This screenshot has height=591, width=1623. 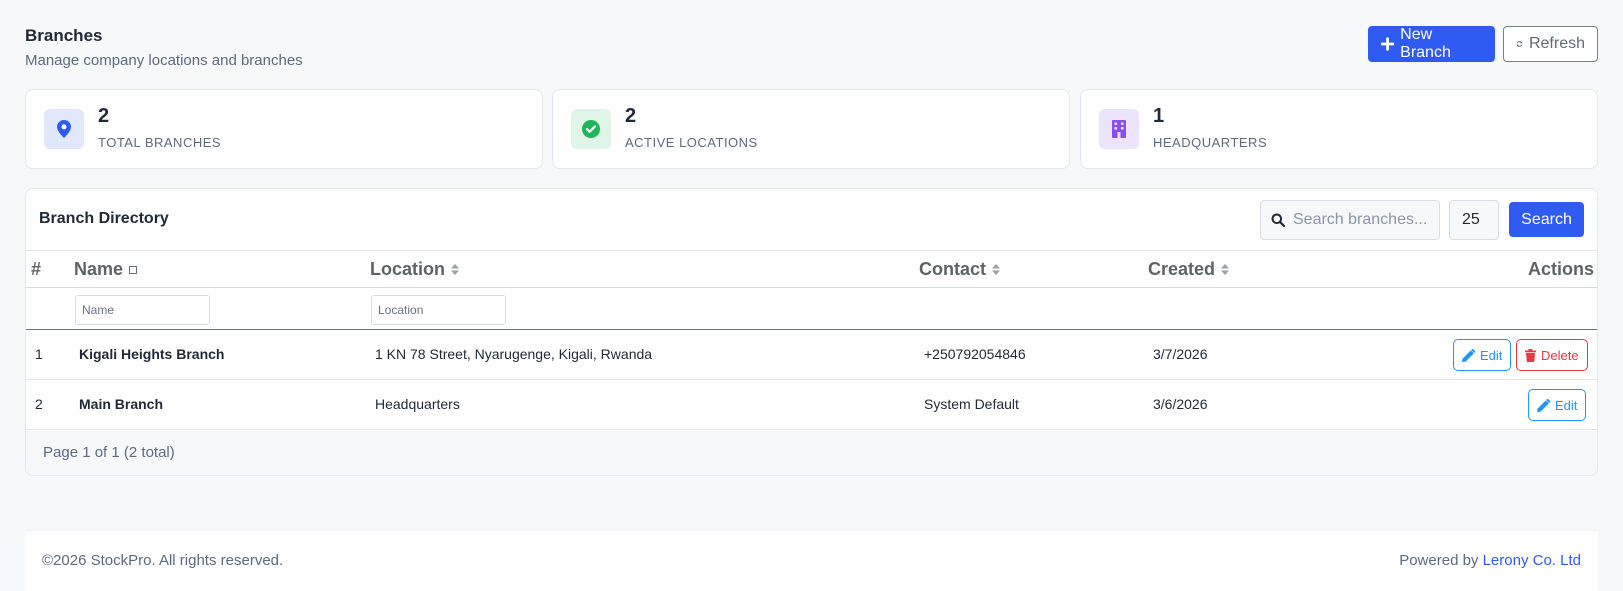 I want to click on column-header-name: Name, so click(x=106, y=269).